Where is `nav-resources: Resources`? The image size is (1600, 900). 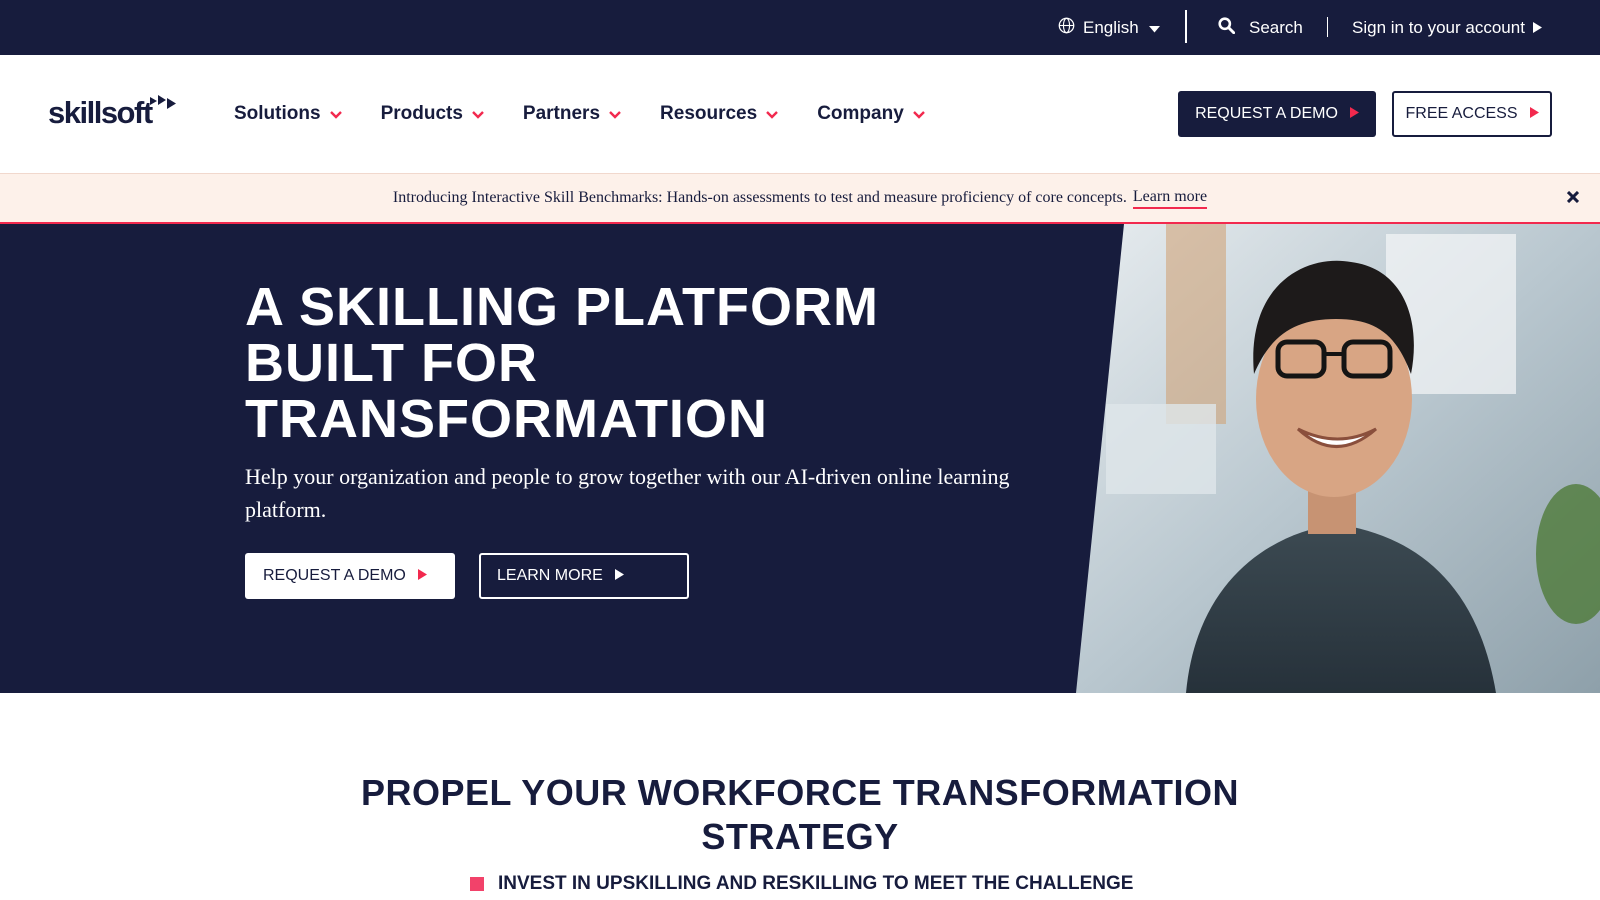 nav-resources: Resources is located at coordinates (719, 114).